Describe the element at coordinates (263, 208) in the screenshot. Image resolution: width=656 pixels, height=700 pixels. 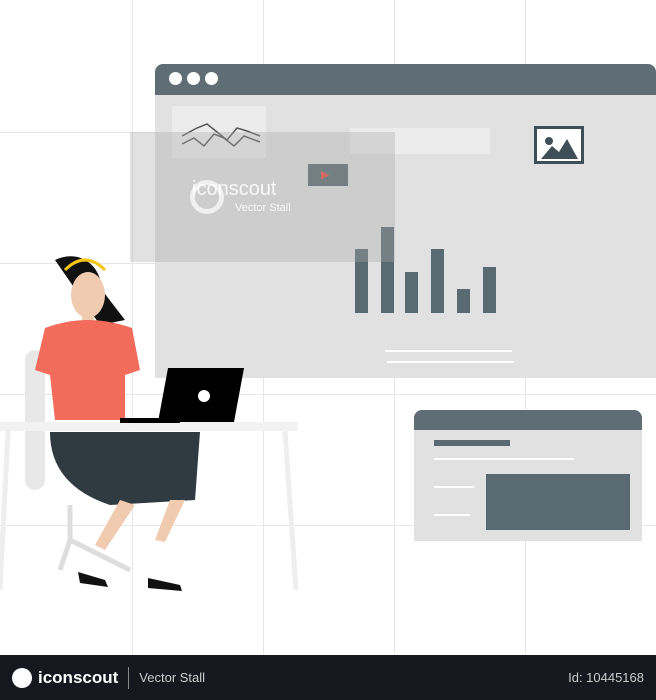
I see `watermark-subtitle: Vector Stall` at that location.